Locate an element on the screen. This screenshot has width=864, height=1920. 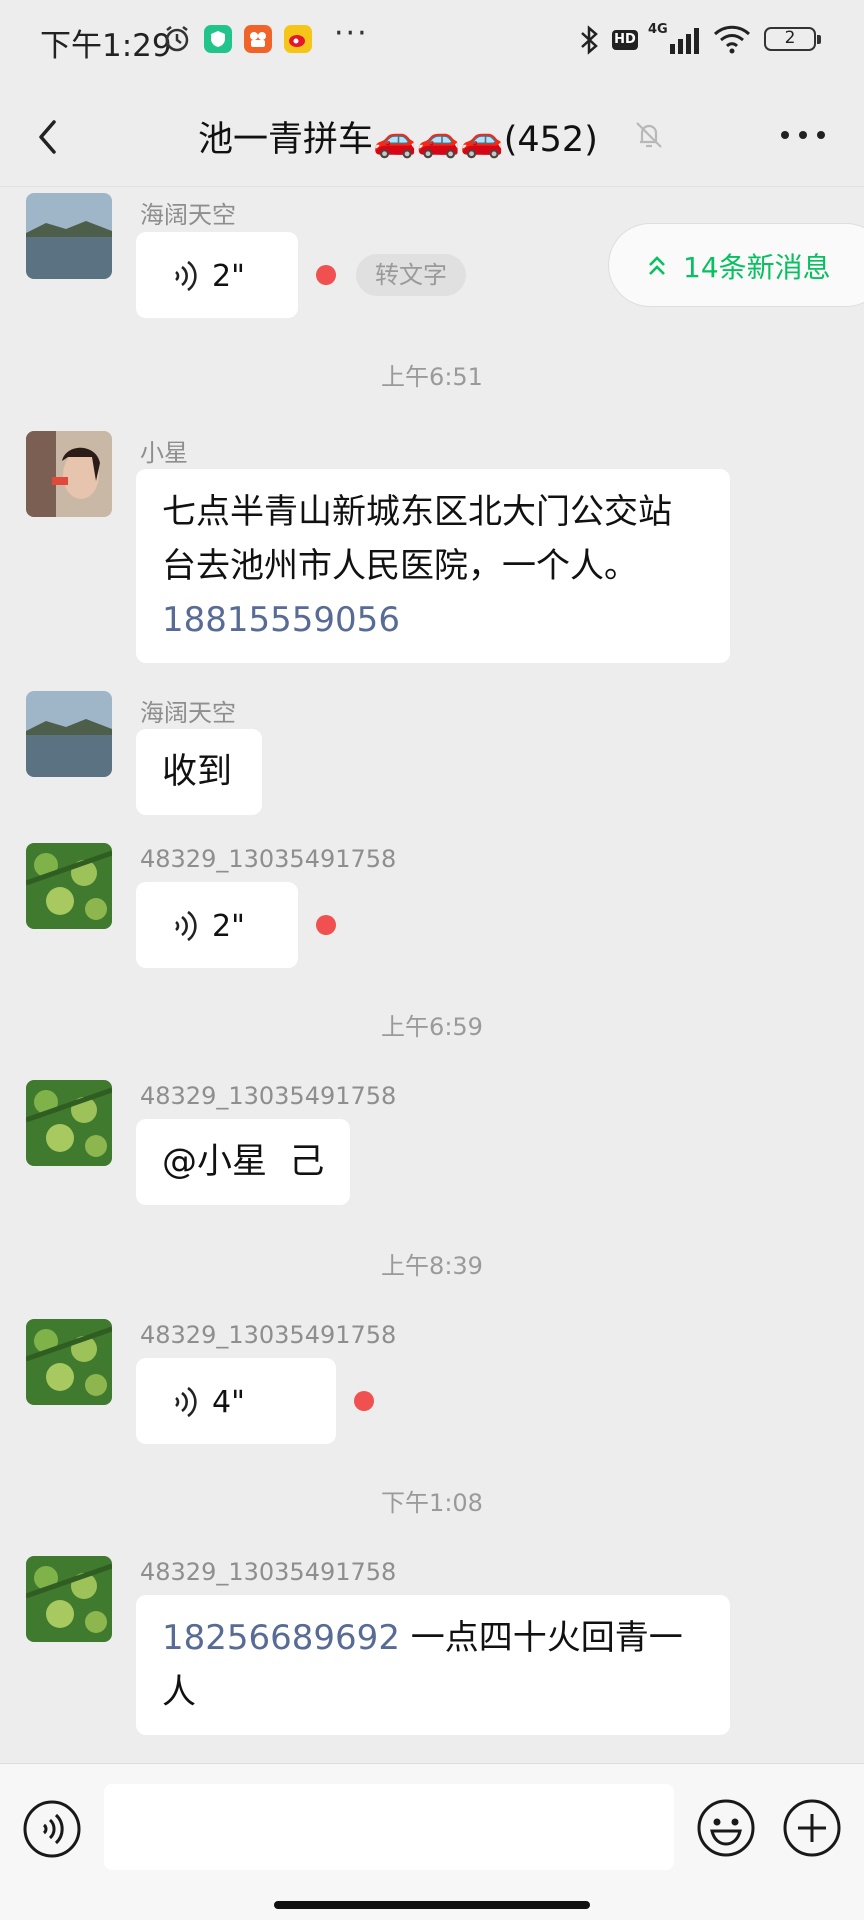
phone-number-link: 18256689692 is located at coordinates (281, 1638).